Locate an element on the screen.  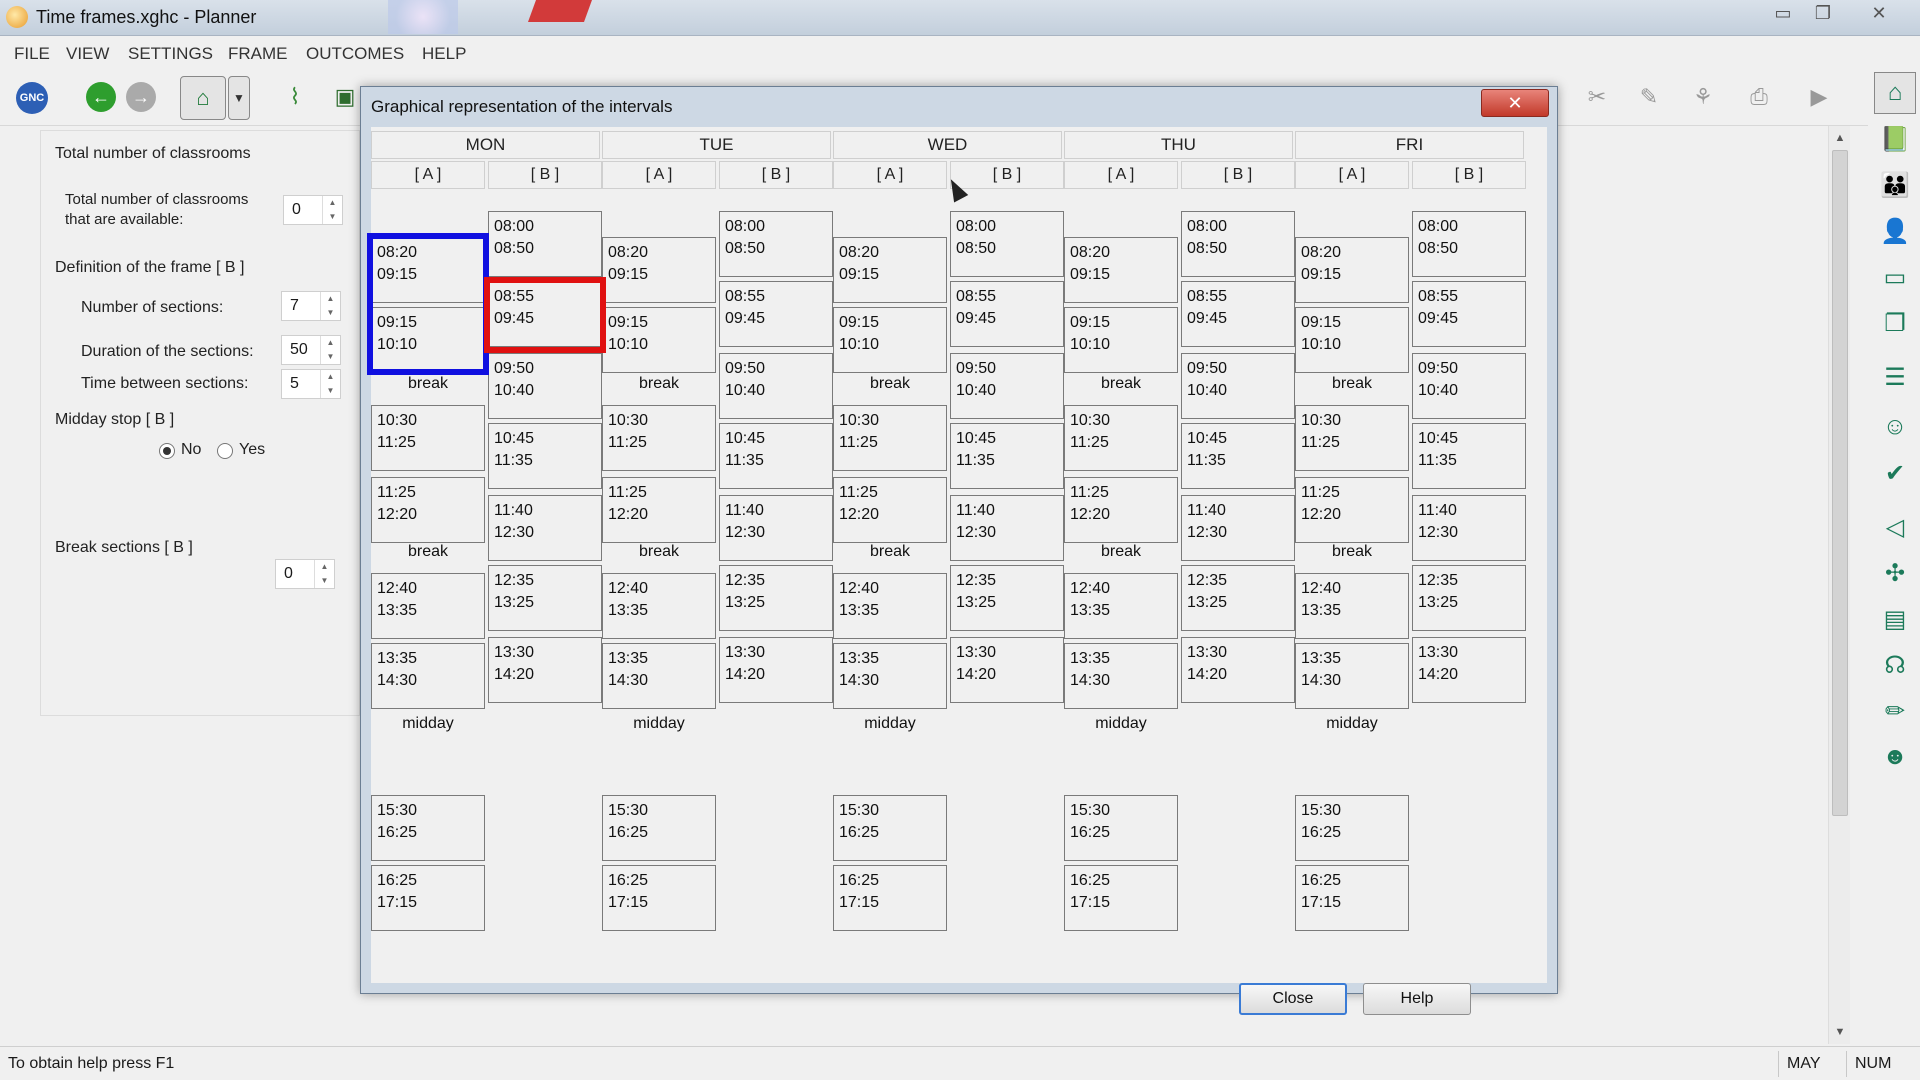
profile-icon: ☊ is located at coordinates (1895, 665).